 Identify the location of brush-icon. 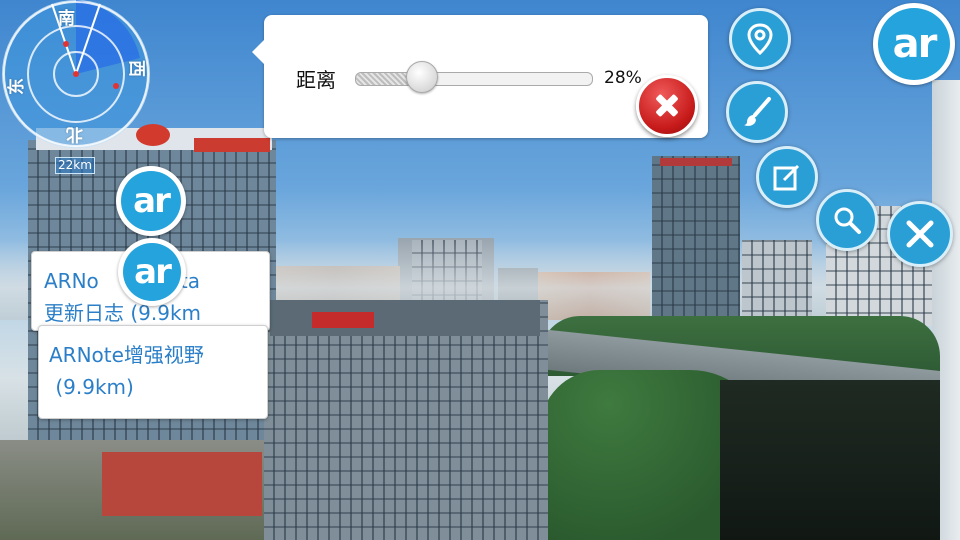
(757, 111).